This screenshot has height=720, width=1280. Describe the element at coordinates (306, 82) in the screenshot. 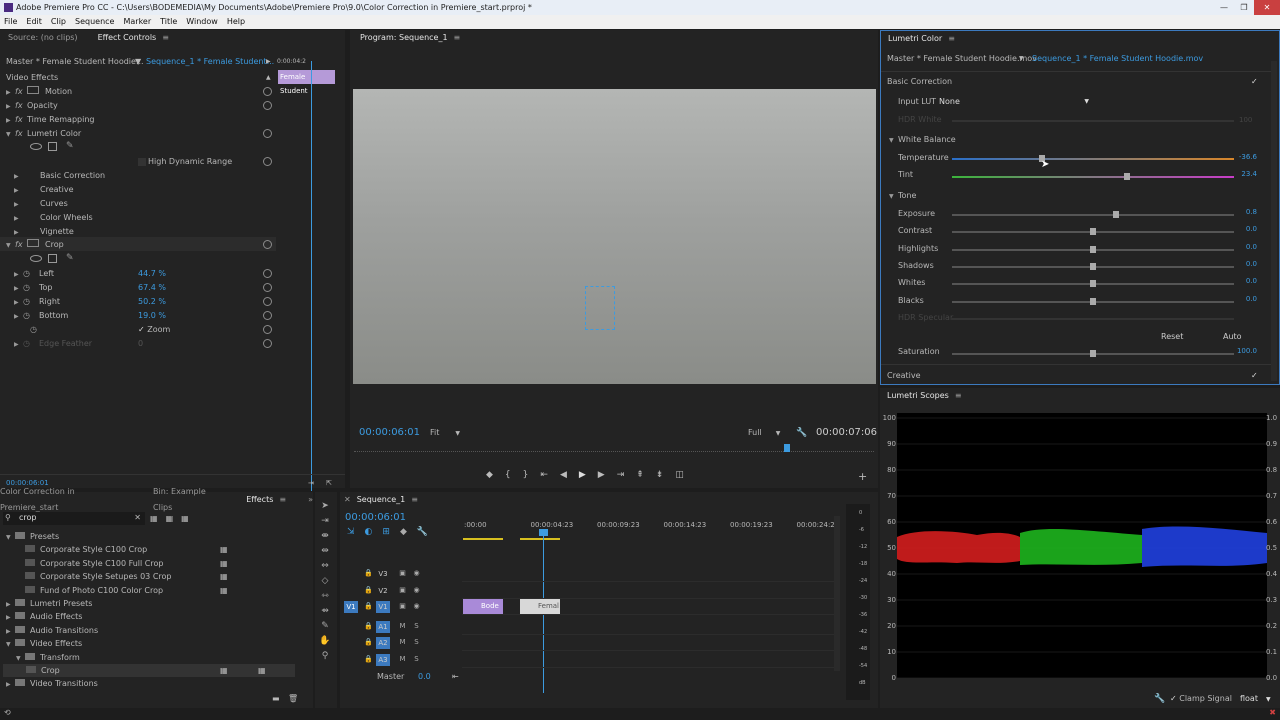

I see `clip-label-purple: Female Student` at that location.